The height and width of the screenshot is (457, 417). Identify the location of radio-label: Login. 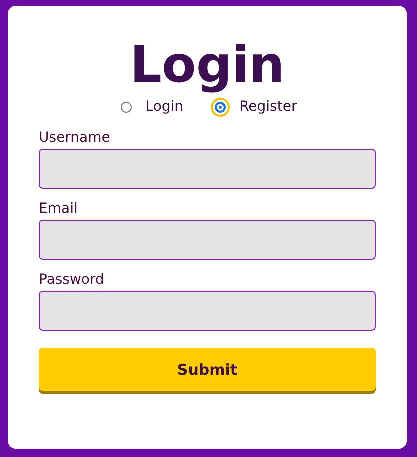
(165, 107).